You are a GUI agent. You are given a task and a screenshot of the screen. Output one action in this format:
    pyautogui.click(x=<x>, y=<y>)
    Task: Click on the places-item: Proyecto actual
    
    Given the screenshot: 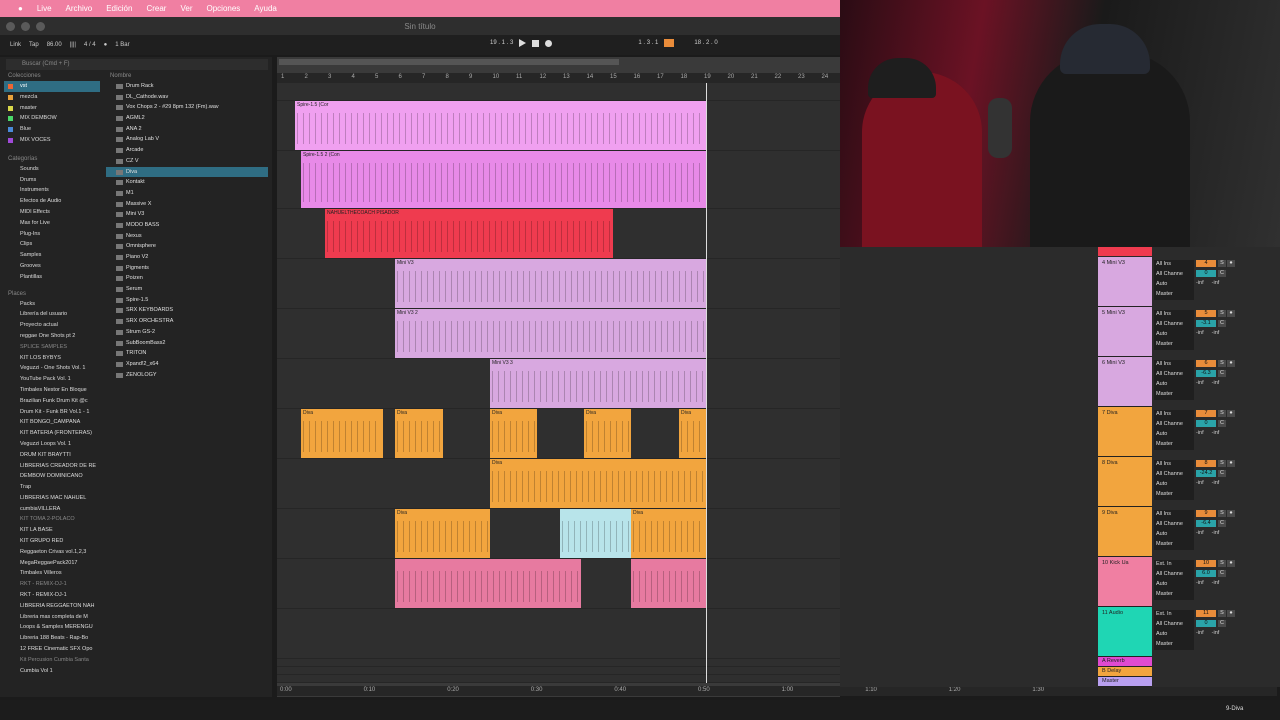 What is the action you would take?
    pyautogui.click(x=52, y=325)
    